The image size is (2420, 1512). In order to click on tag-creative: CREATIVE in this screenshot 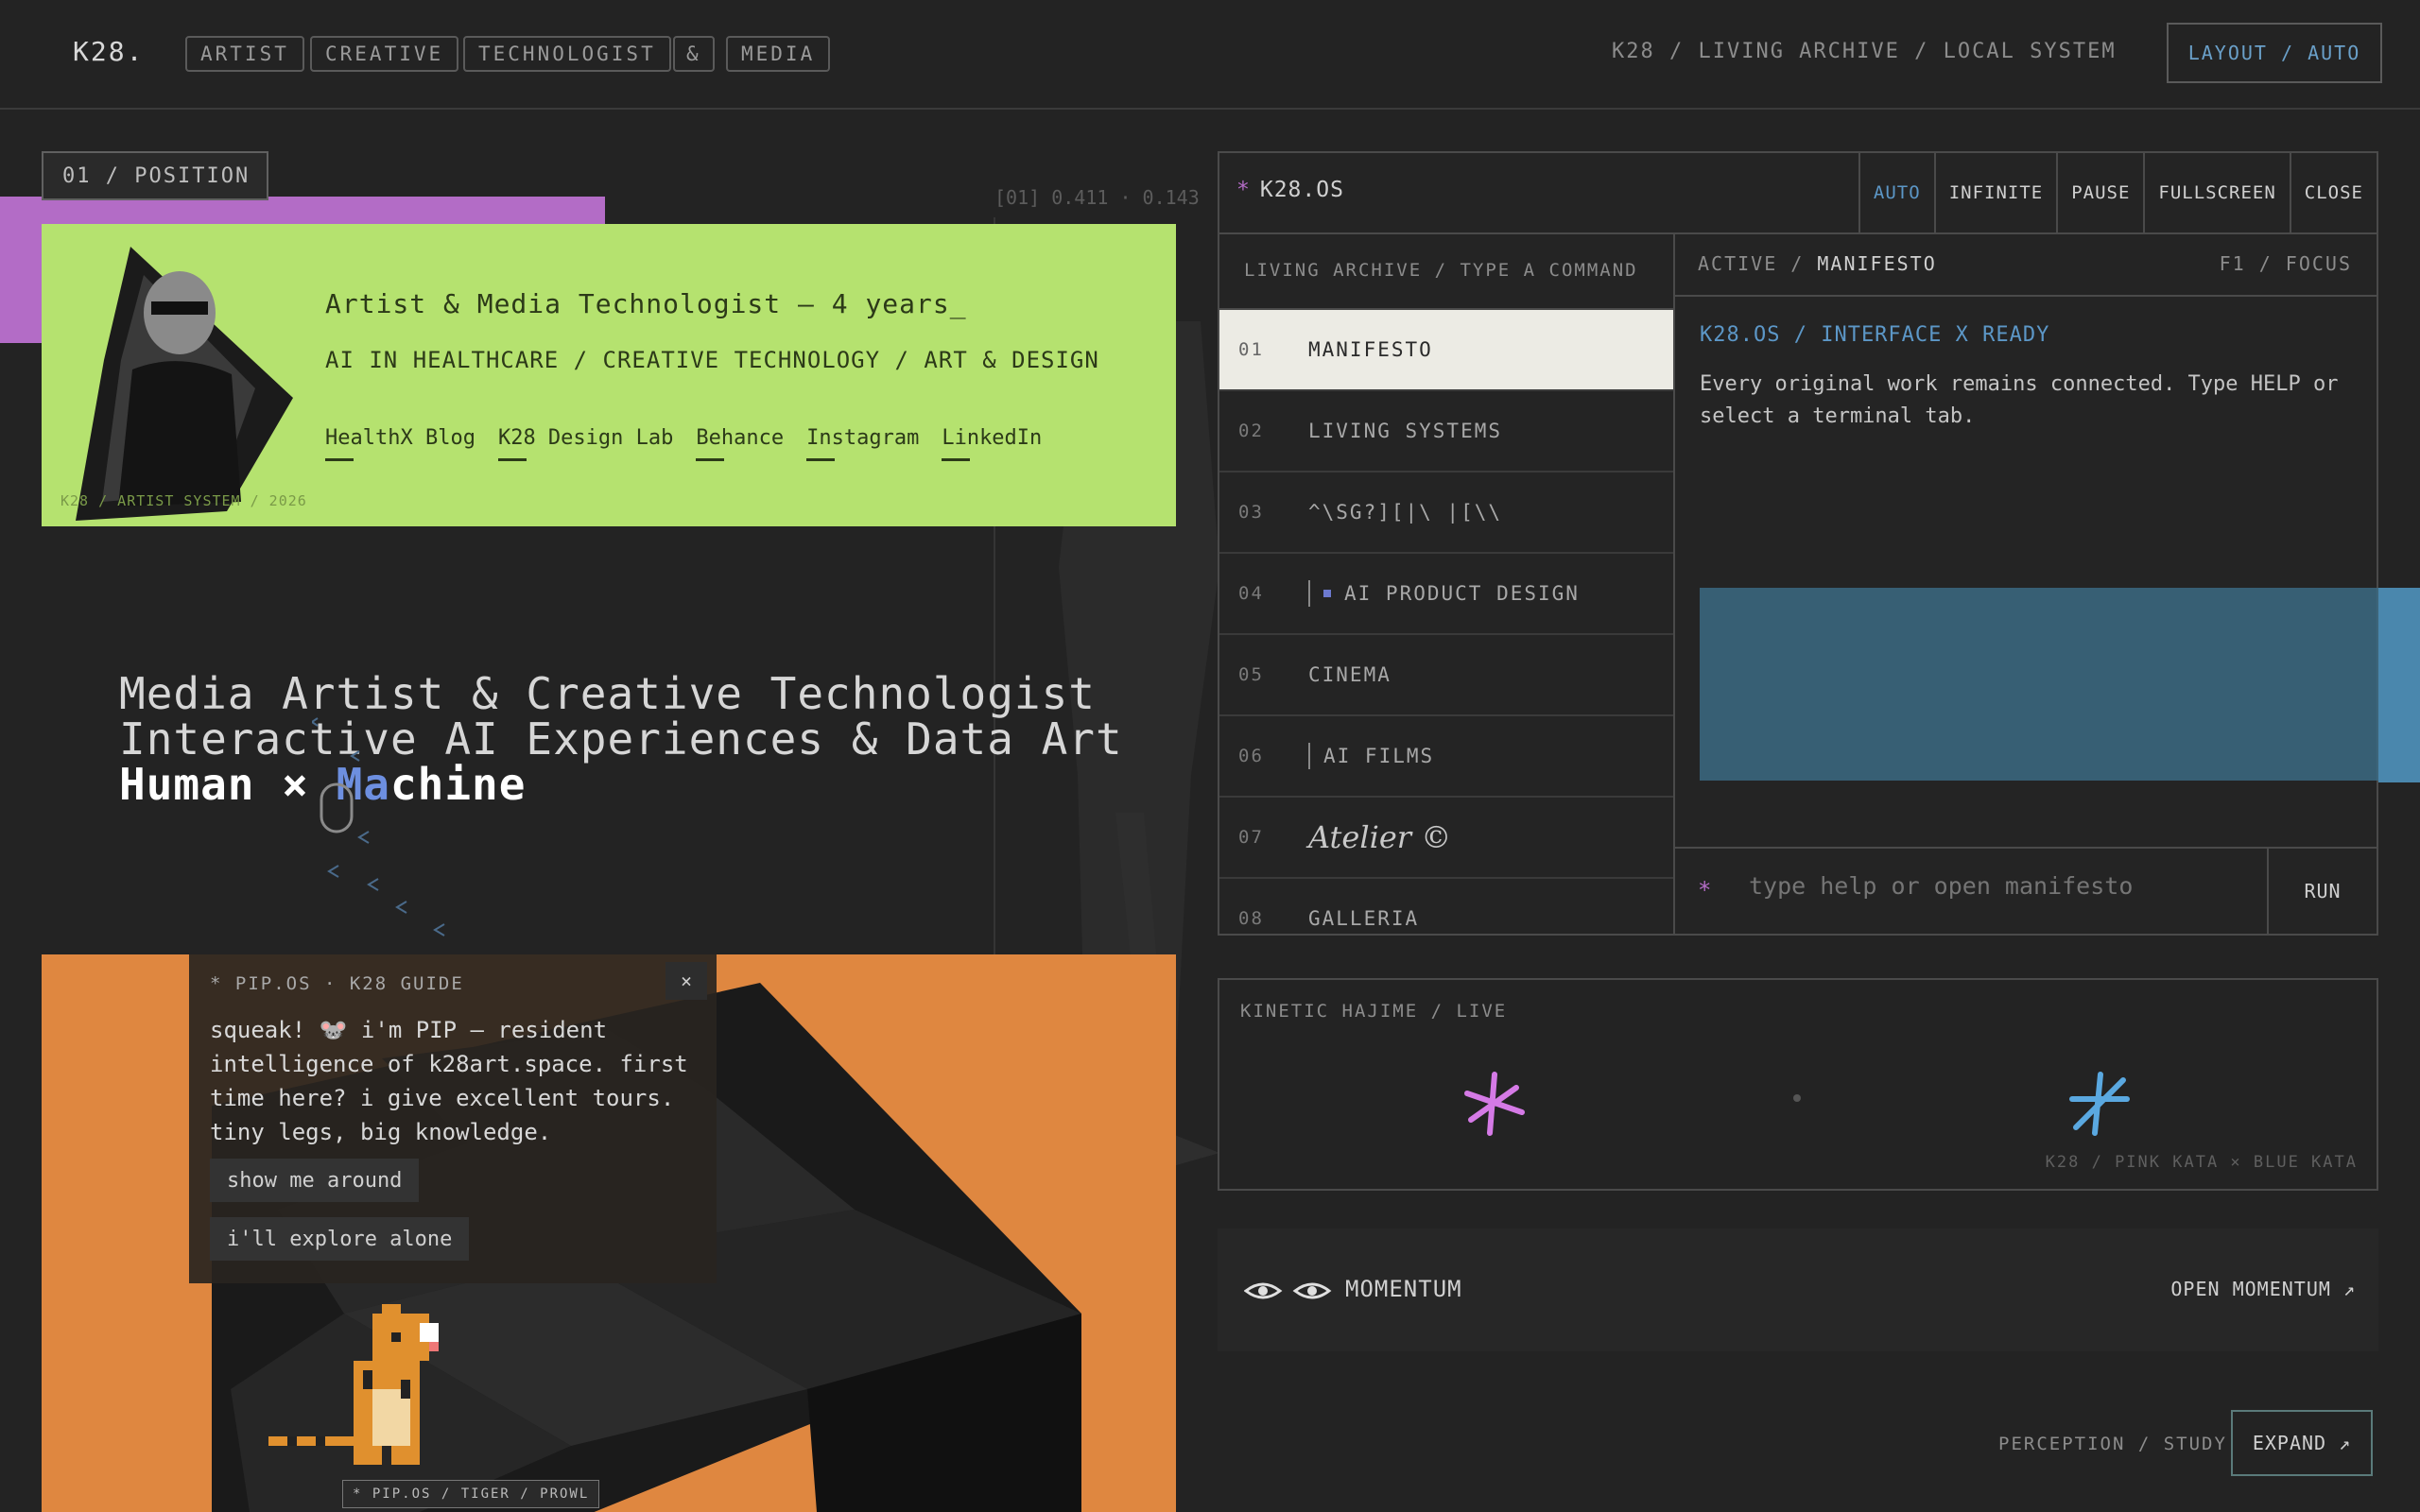, I will do `click(384, 54)`.